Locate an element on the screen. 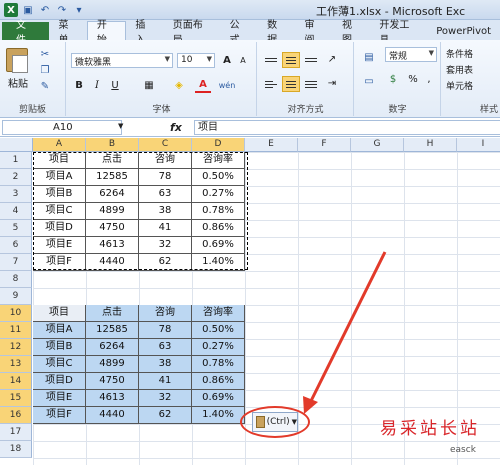  watermark-subtext: easck is located at coordinates (463, 450).